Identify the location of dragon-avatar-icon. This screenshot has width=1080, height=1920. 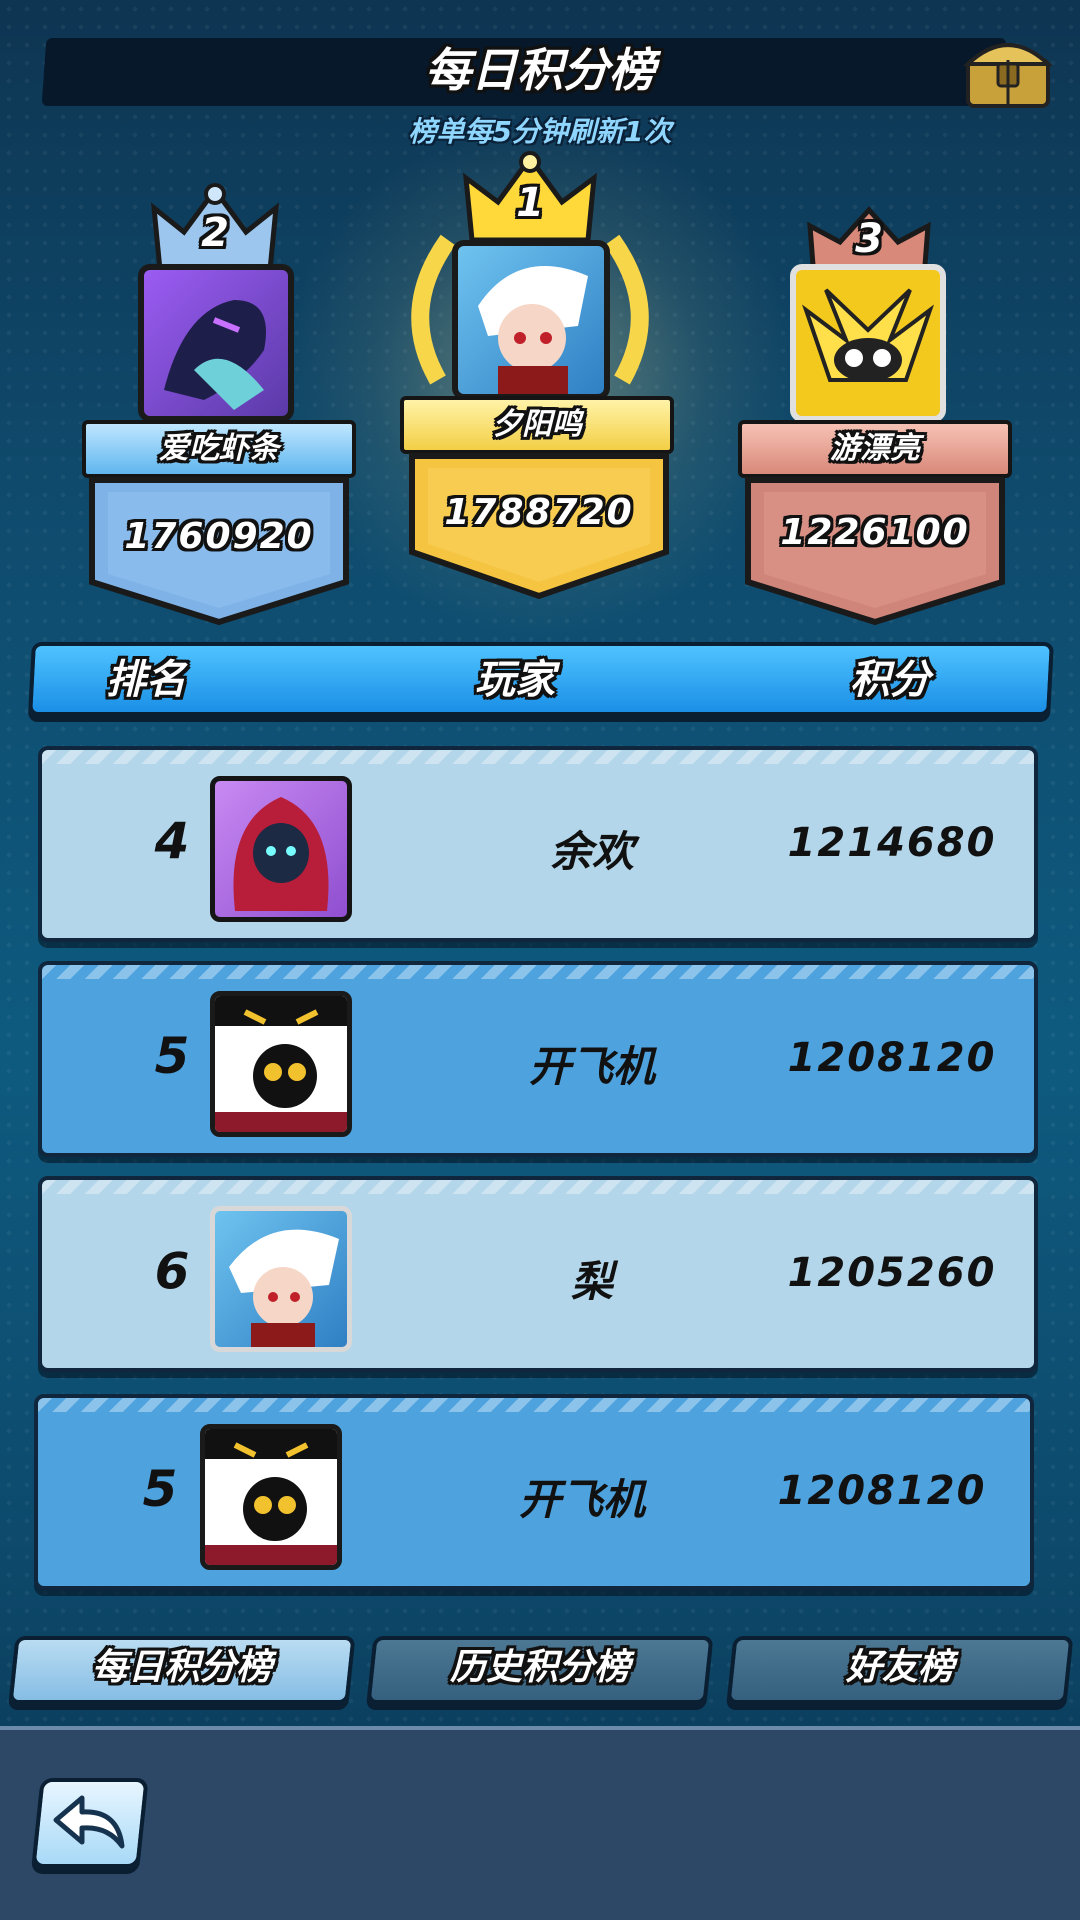
(215, 355).